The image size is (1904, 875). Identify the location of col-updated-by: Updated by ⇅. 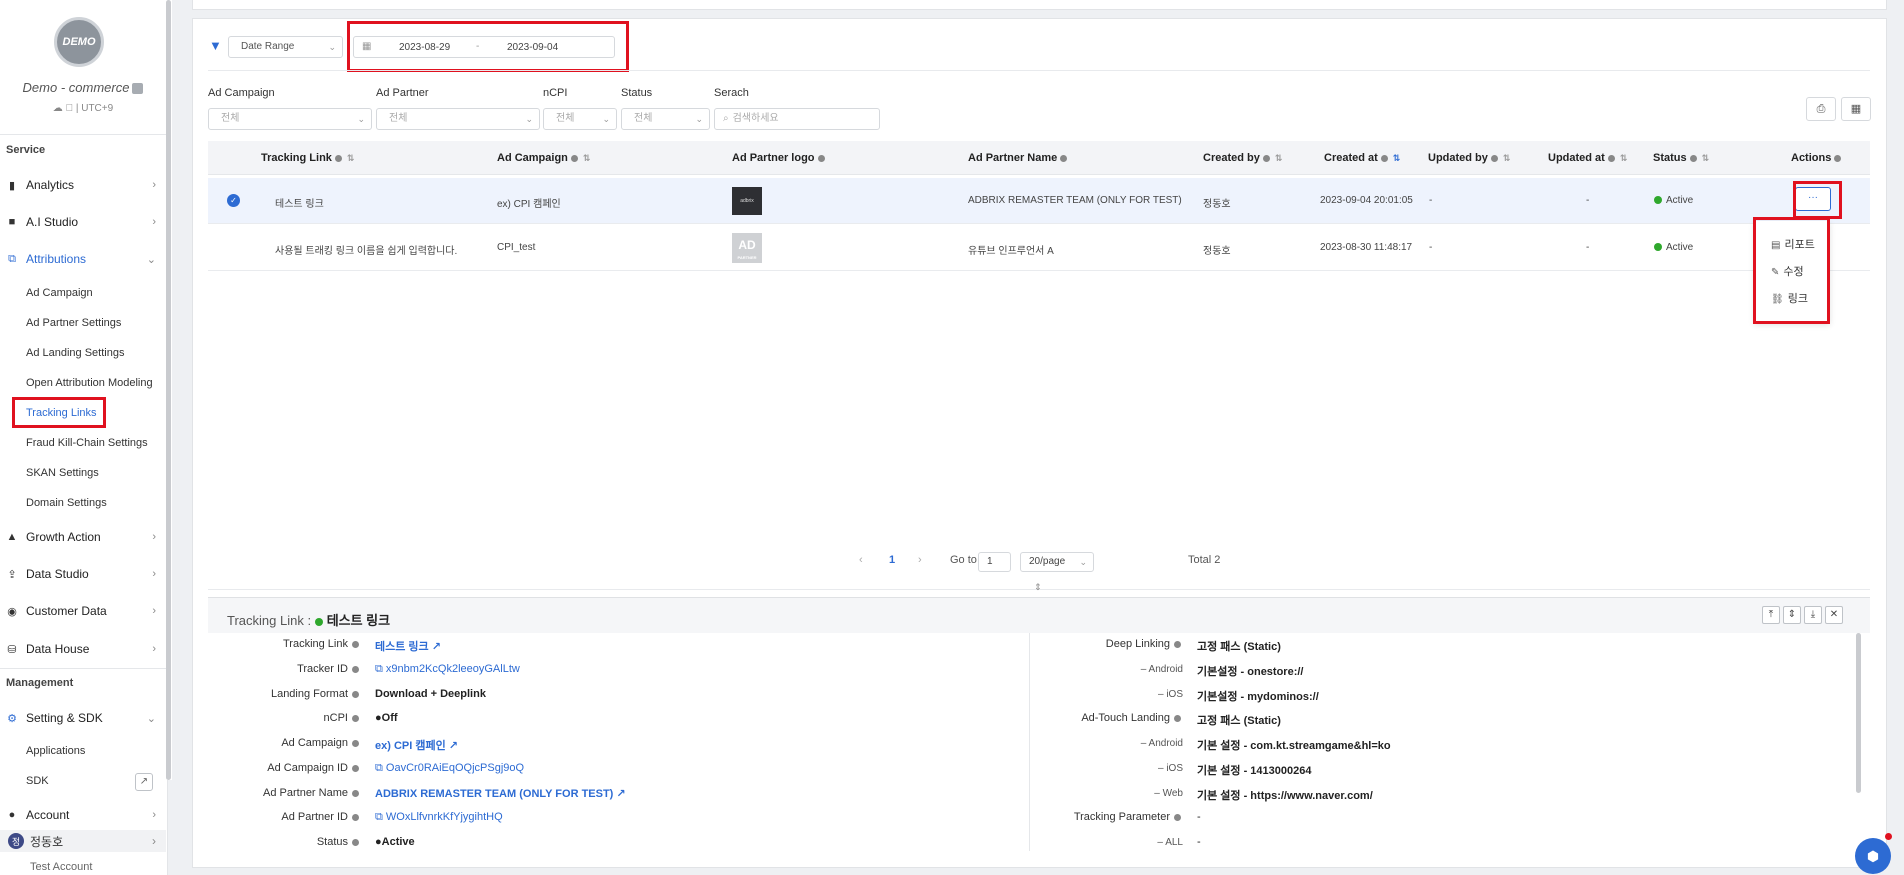
(1469, 158).